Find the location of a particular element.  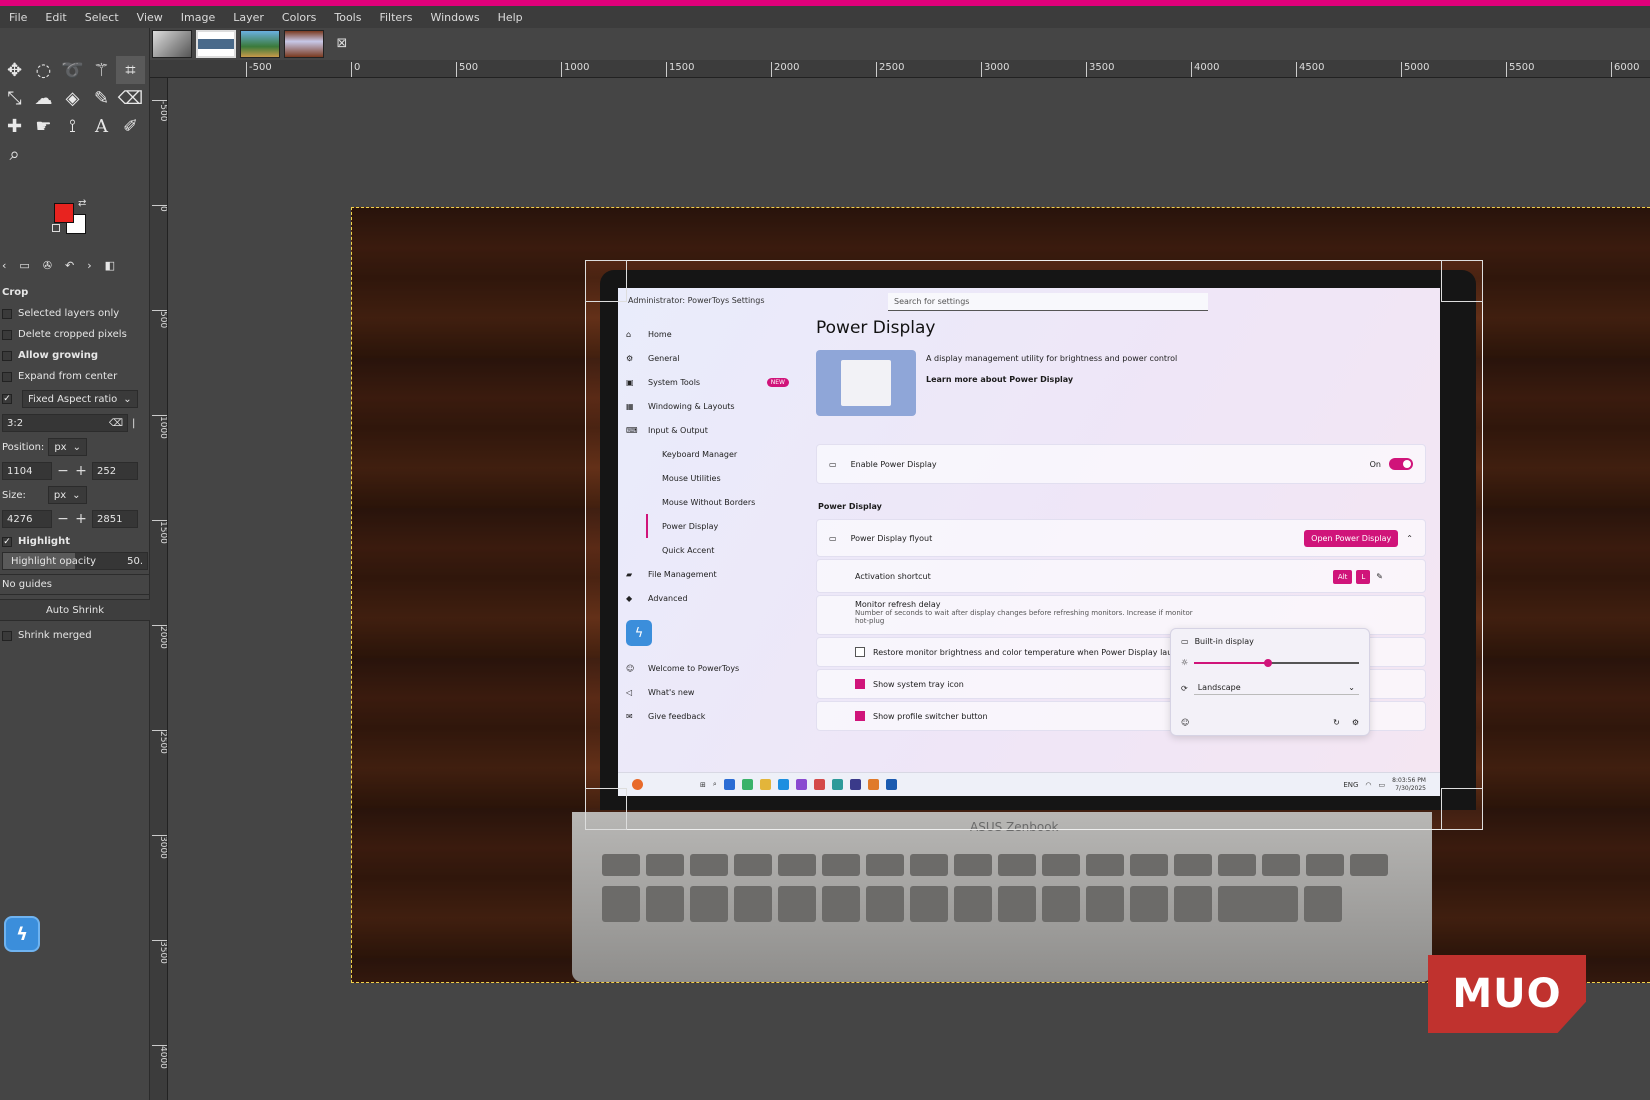

option-label: Delete cropped pixels is located at coordinates (72, 334).